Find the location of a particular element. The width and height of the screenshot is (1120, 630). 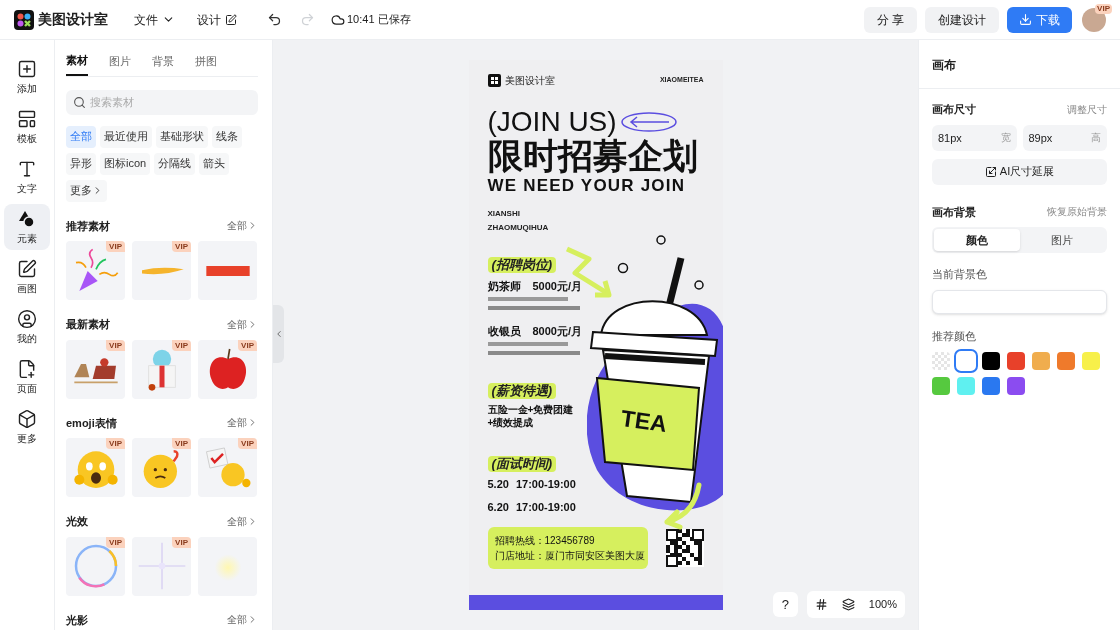

filter-chip: 更多 is located at coordinates (86, 190).